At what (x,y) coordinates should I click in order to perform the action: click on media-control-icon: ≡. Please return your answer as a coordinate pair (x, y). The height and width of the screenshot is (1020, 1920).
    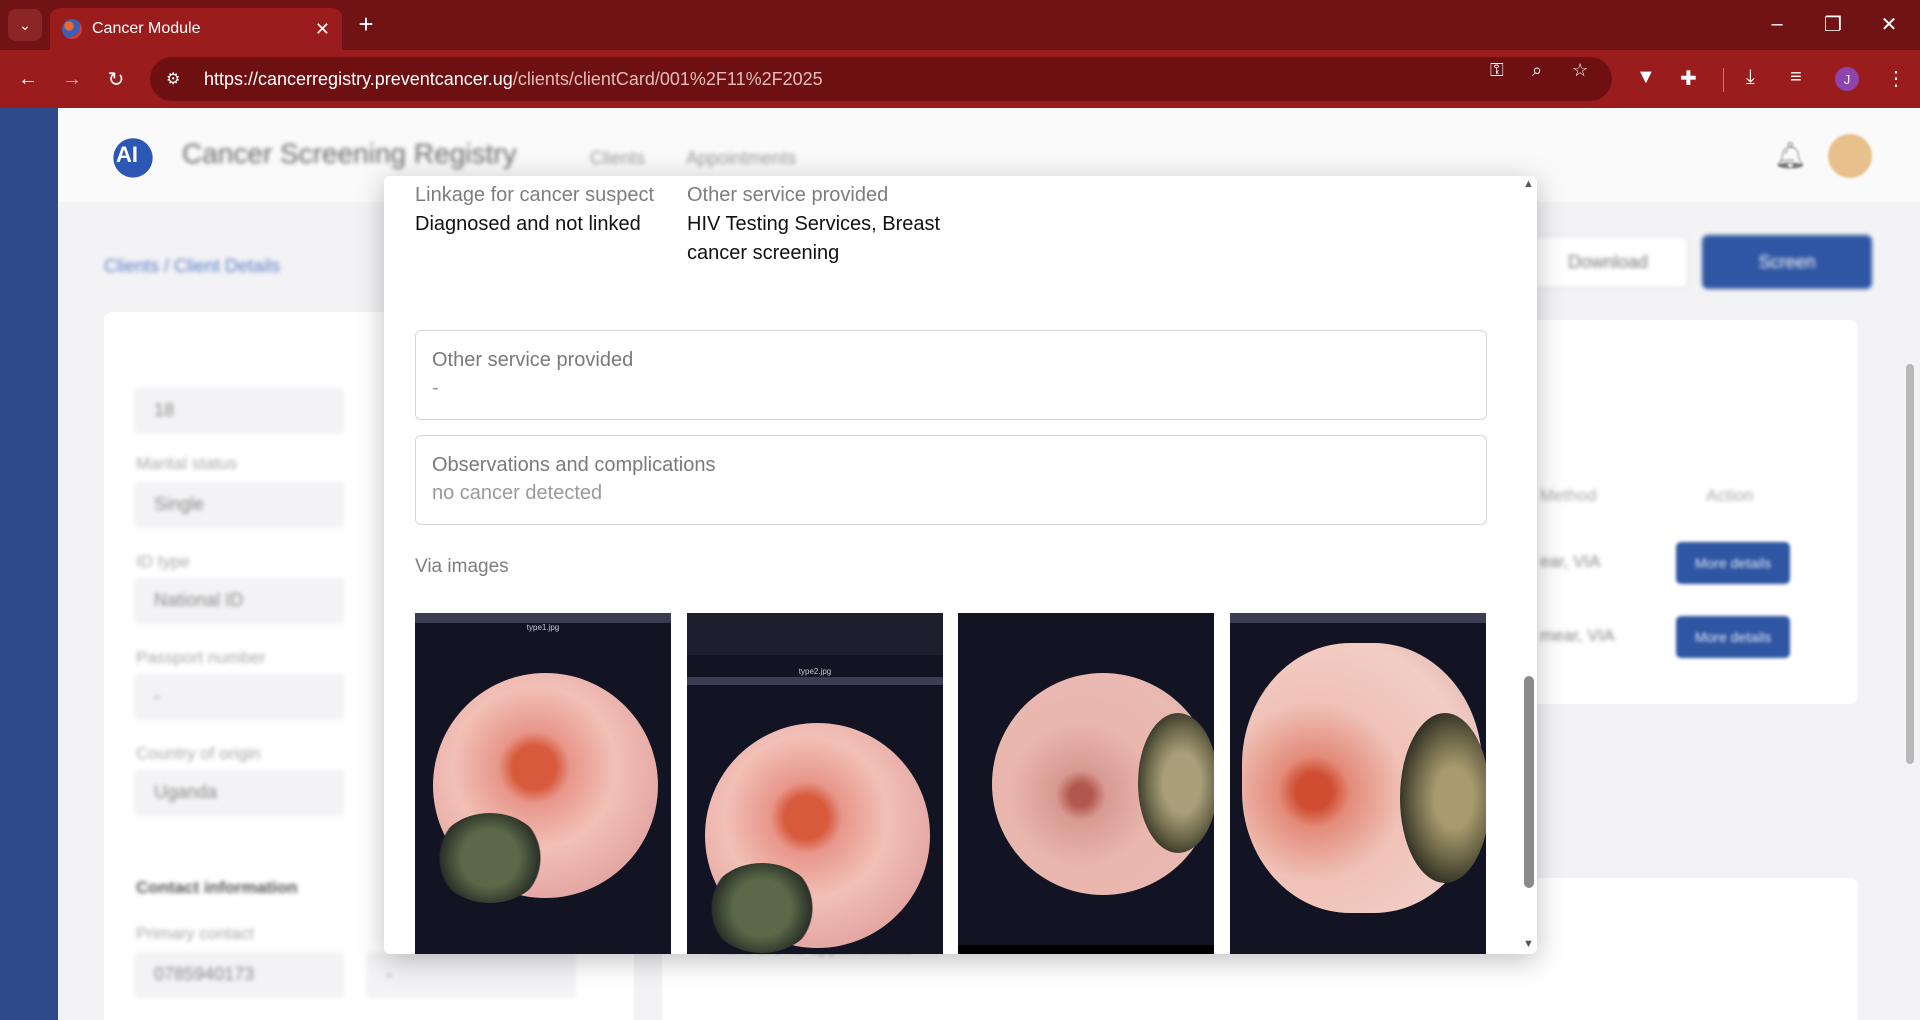
    Looking at the image, I should click on (1796, 77).